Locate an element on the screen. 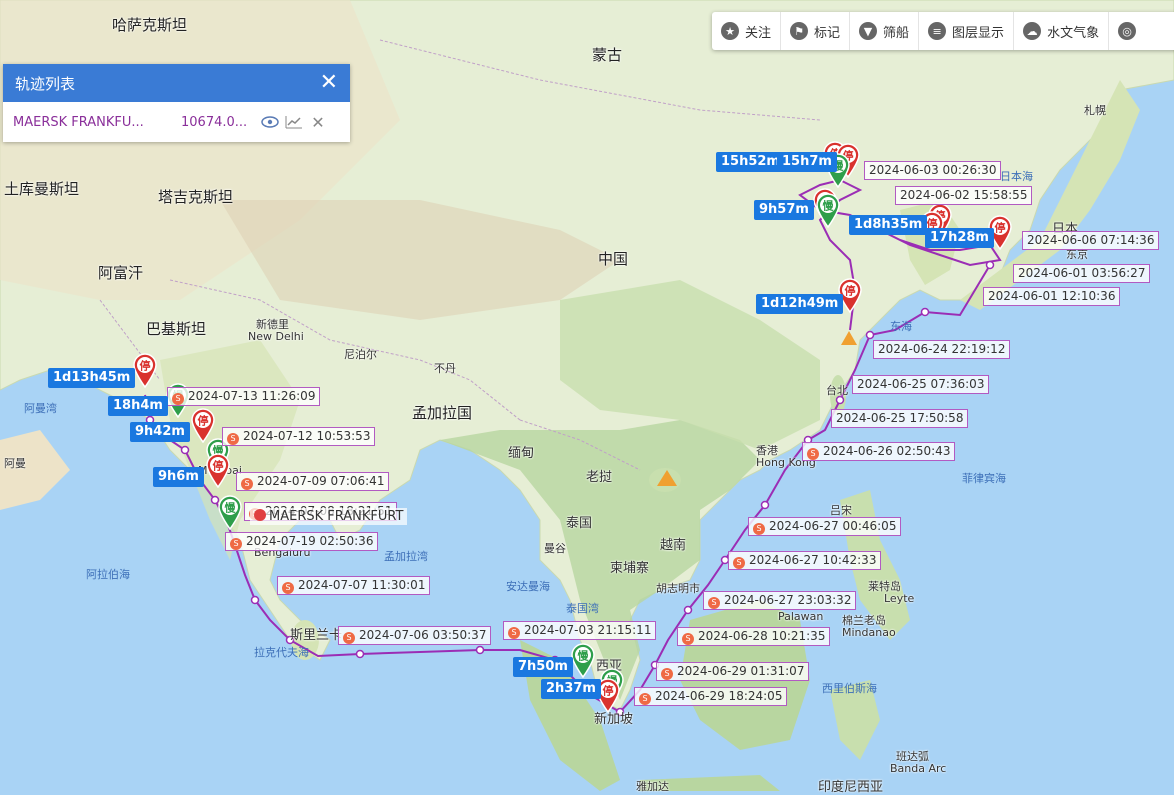  map-label-myanmar: 缅甸 is located at coordinates (521, 453).